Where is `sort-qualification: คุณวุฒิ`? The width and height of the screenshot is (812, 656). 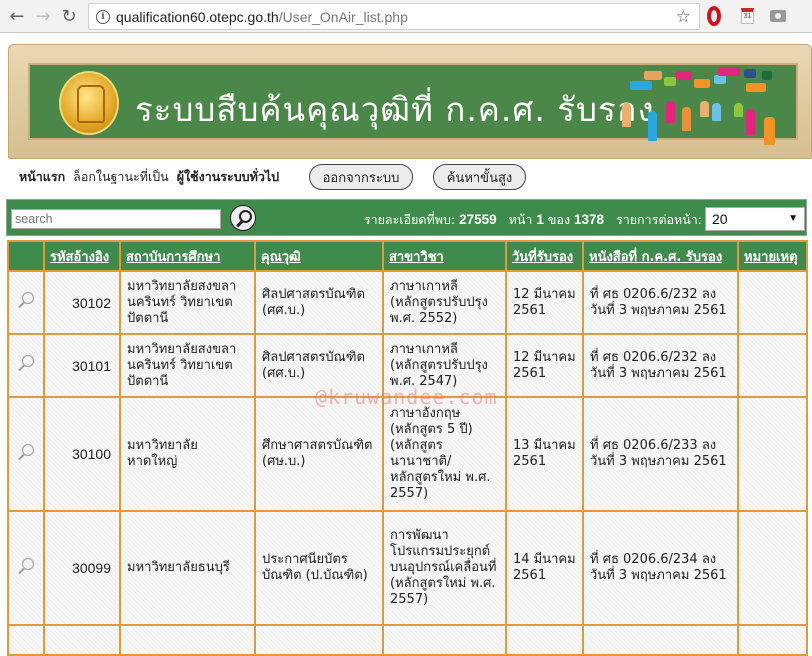 sort-qualification: คุณวุฒิ is located at coordinates (281, 257).